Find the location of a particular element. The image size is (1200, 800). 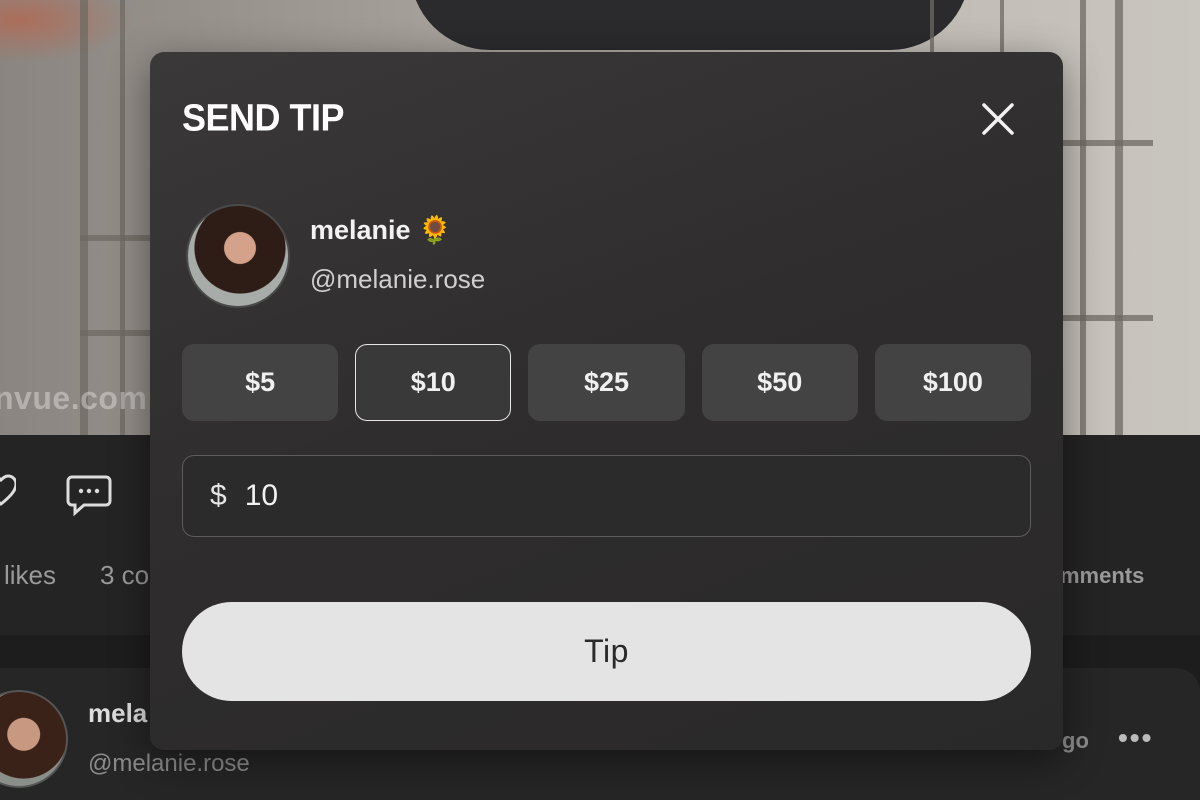

heart-icon is located at coordinates (8, 491).